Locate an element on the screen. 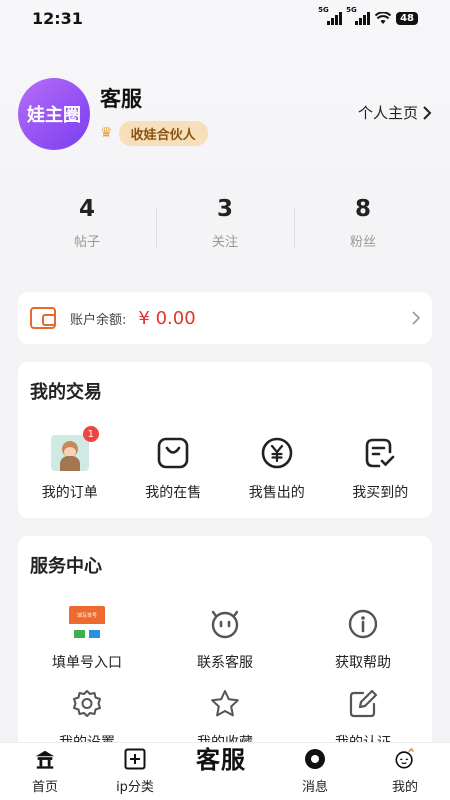 Image resolution: width=450 pixels, height=800 pixels. stat-value: 8 is located at coordinates (362, 209).